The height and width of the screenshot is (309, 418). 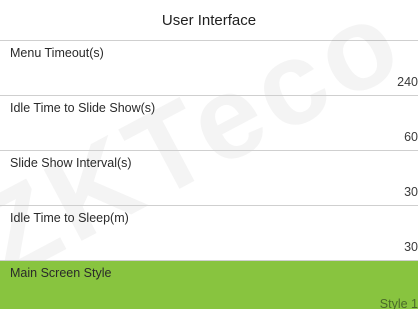 I want to click on setting-value: 60, so click(x=411, y=137).